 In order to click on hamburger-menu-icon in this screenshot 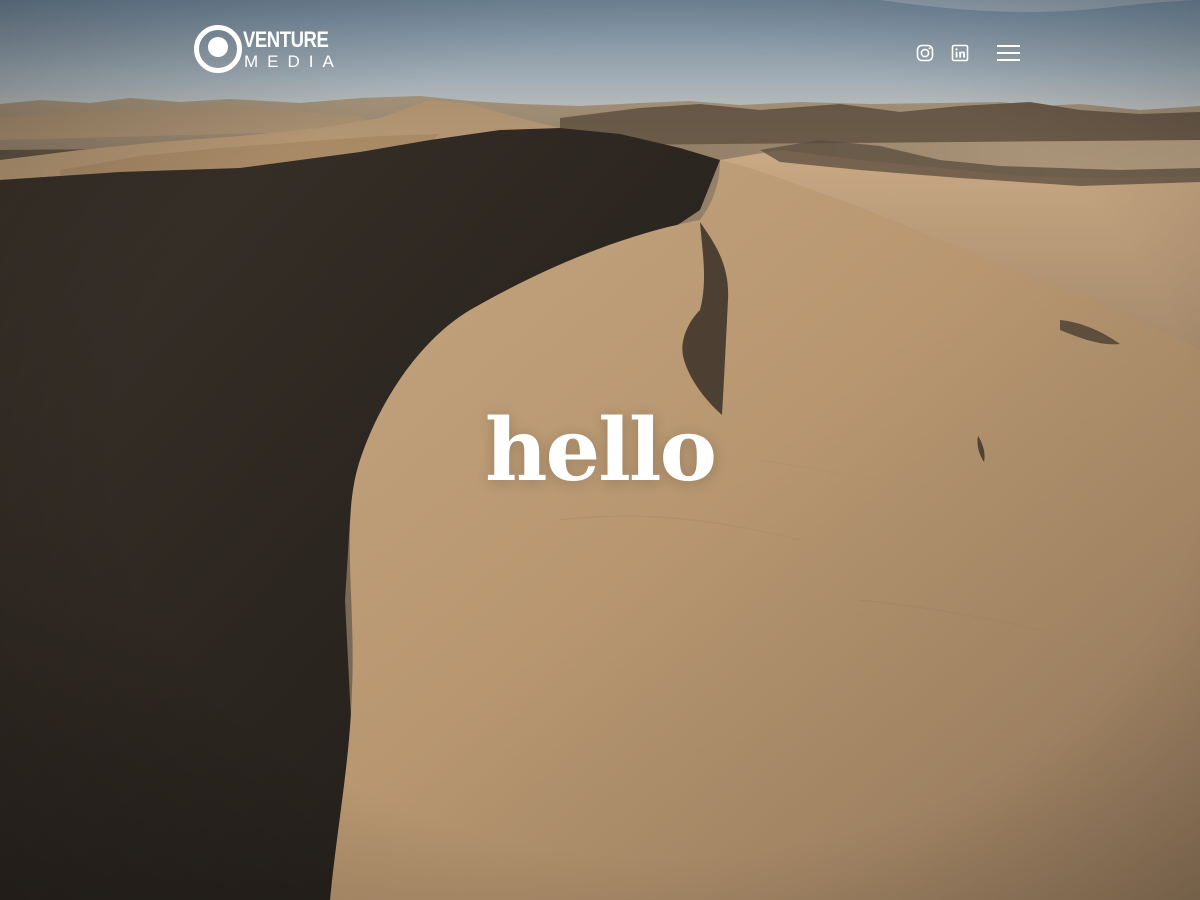, I will do `click(1008, 53)`.